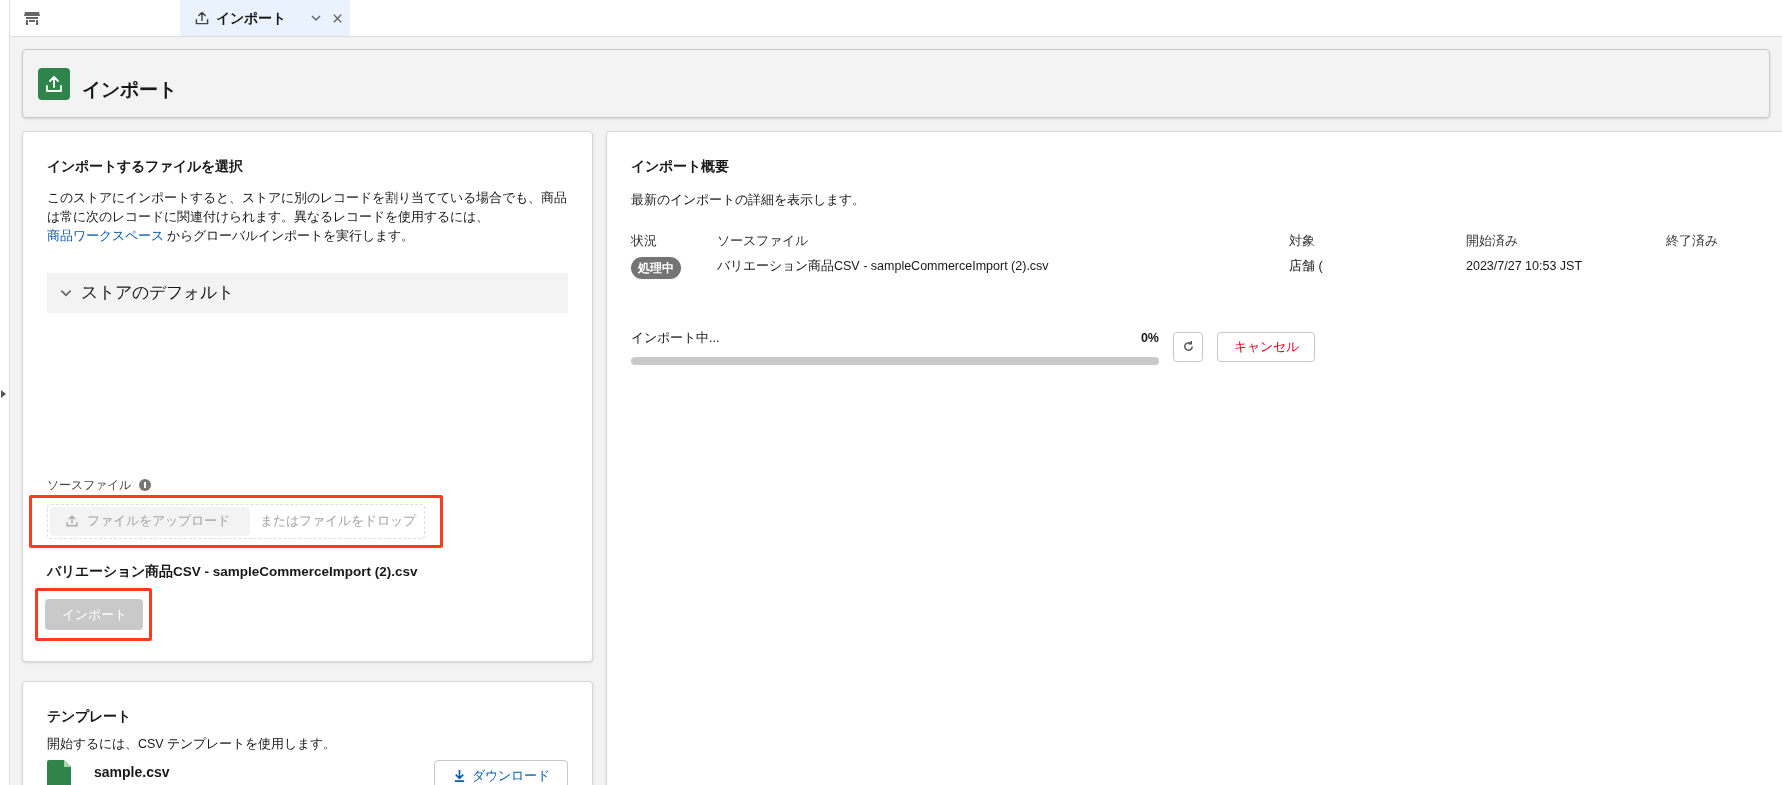 The width and height of the screenshot is (1782, 785). What do you see at coordinates (883, 267) in the screenshot?
I see `table-cell-text: バリエーション商品CSV - sampleCommerceImport (2).csv` at bounding box center [883, 267].